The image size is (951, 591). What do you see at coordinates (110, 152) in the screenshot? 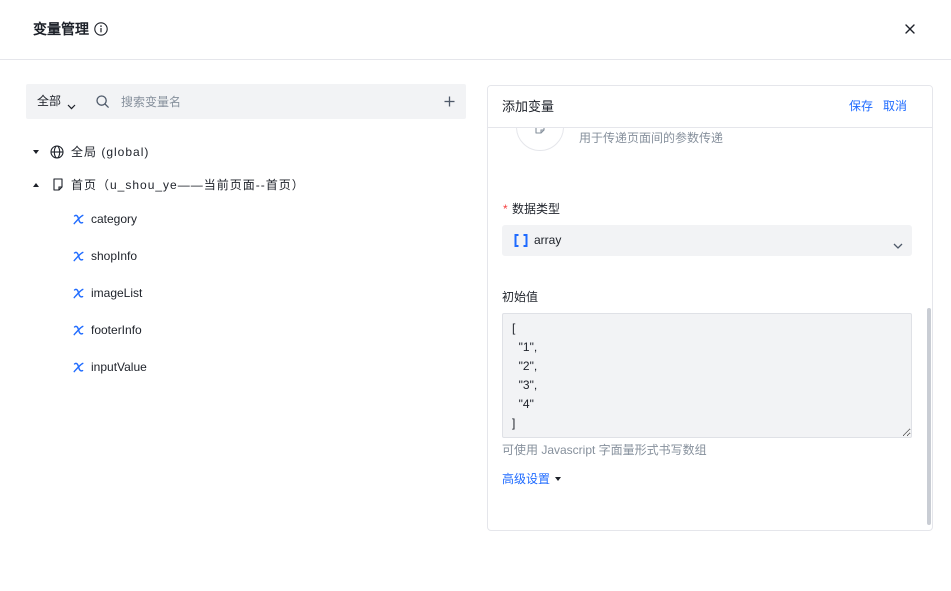
I see `tree-node-label: 全局 (global)` at bounding box center [110, 152].